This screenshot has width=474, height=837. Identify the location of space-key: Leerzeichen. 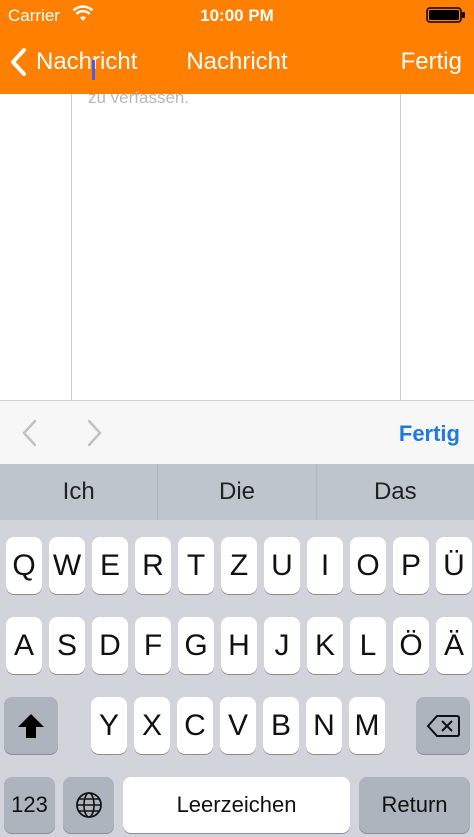
(236, 805).